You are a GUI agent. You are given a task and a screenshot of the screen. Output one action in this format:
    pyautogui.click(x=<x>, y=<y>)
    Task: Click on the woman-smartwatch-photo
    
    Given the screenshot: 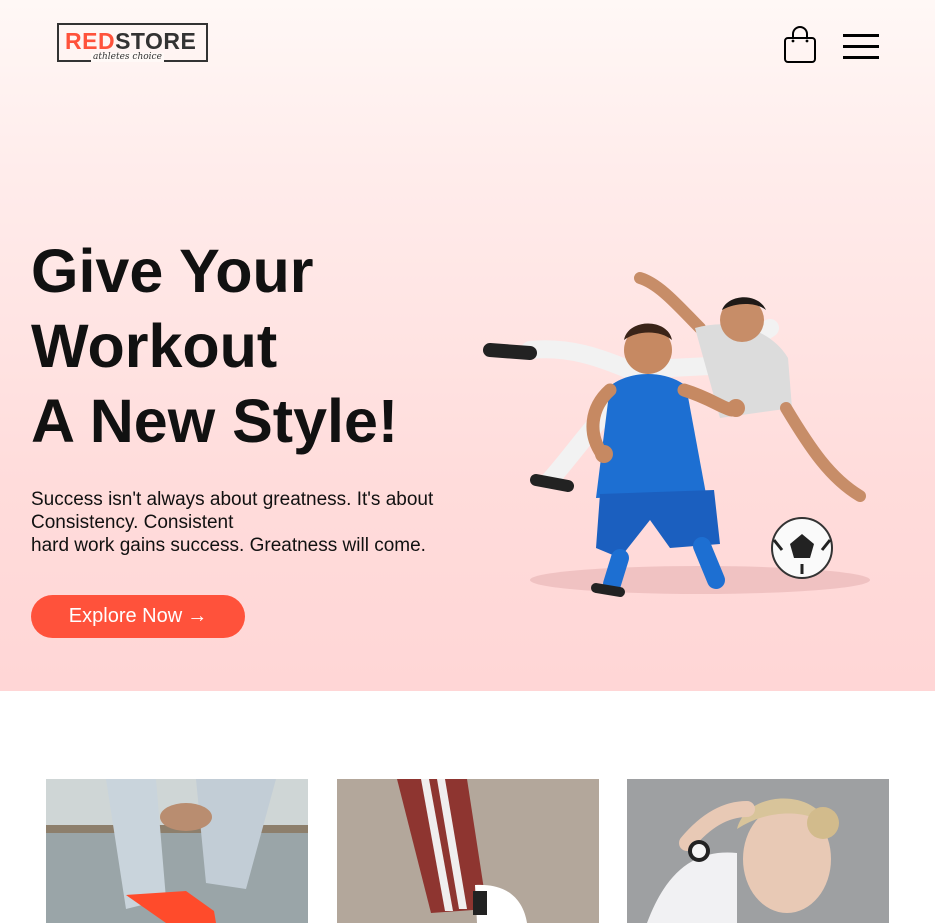 What is the action you would take?
    pyautogui.click(x=758, y=851)
    